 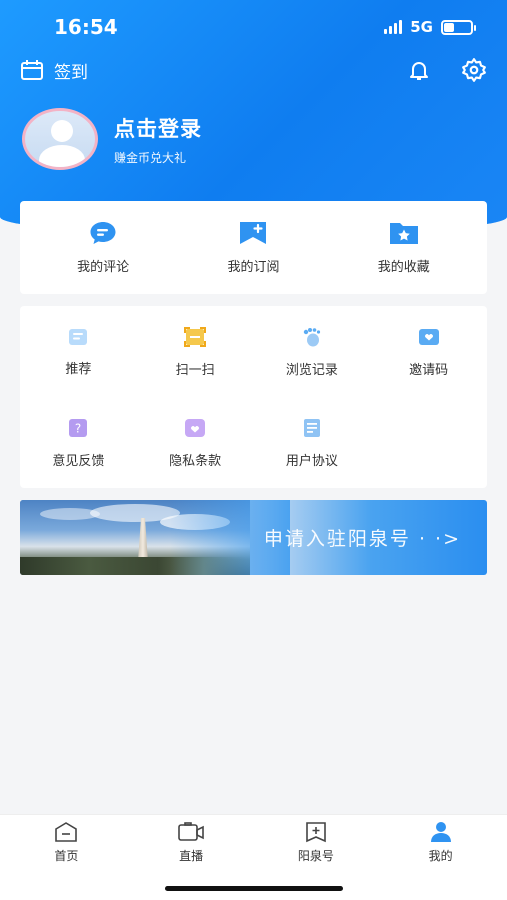 What do you see at coordinates (78, 369) in the screenshot?
I see `recommend-label: 推荐` at bounding box center [78, 369].